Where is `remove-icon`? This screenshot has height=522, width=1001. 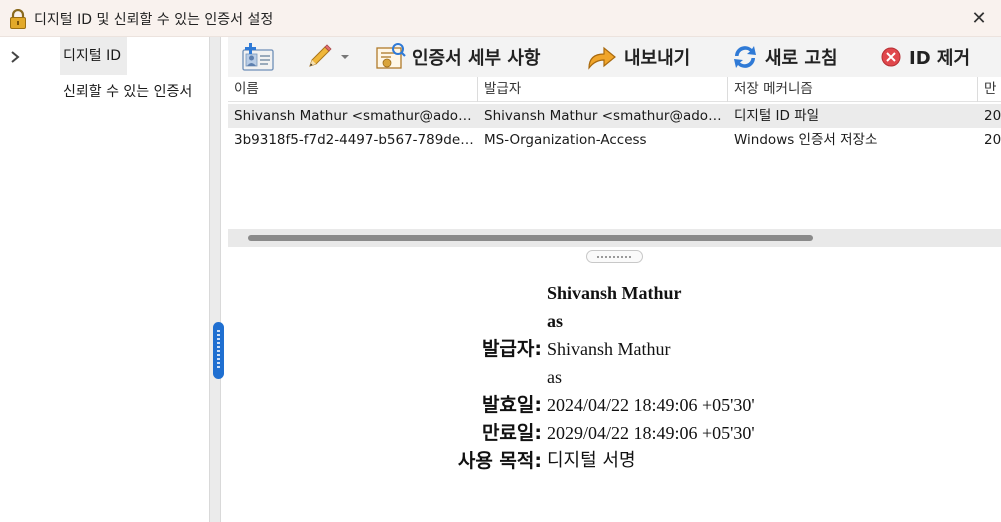
remove-icon is located at coordinates (891, 57).